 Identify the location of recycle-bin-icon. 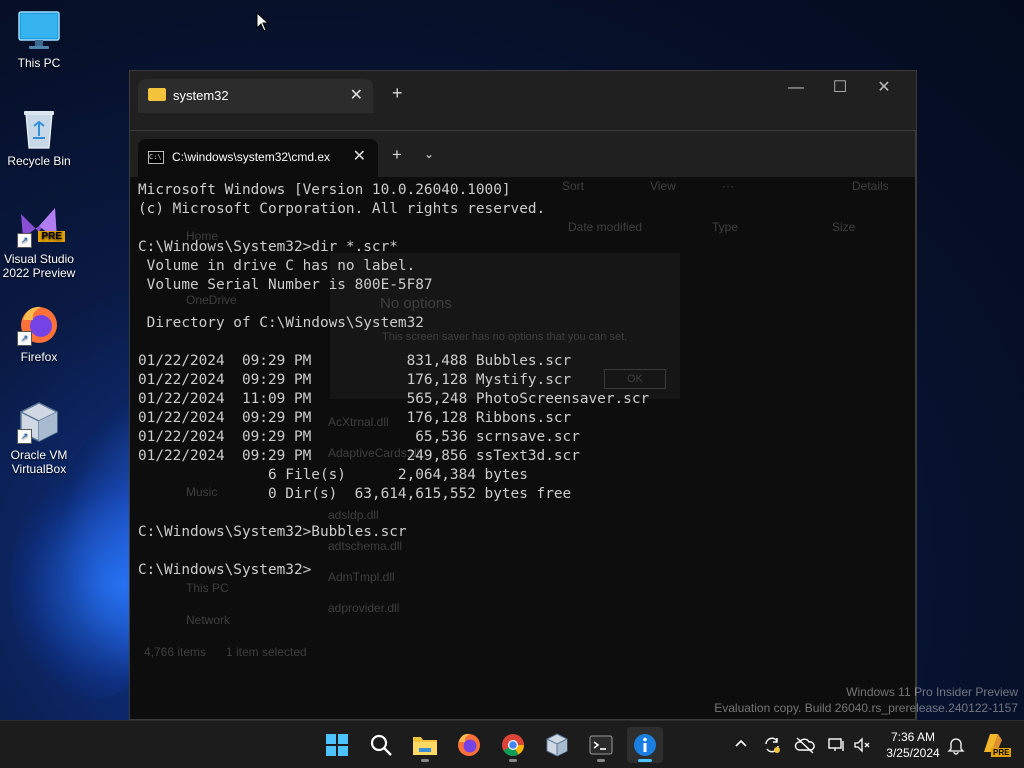
(39, 128).